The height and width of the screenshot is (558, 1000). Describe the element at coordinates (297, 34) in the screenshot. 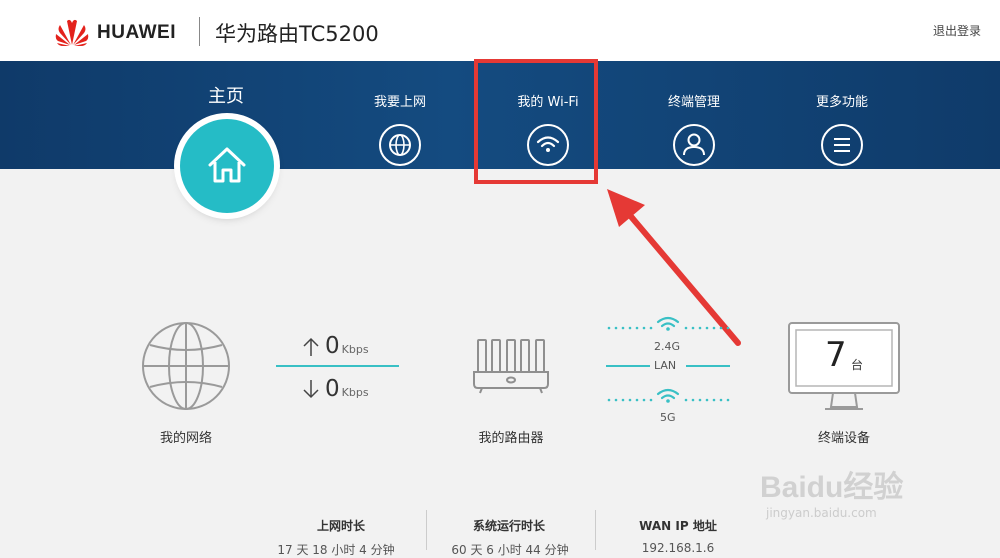

I see `router-model-title: 华为路由TC5200` at that location.